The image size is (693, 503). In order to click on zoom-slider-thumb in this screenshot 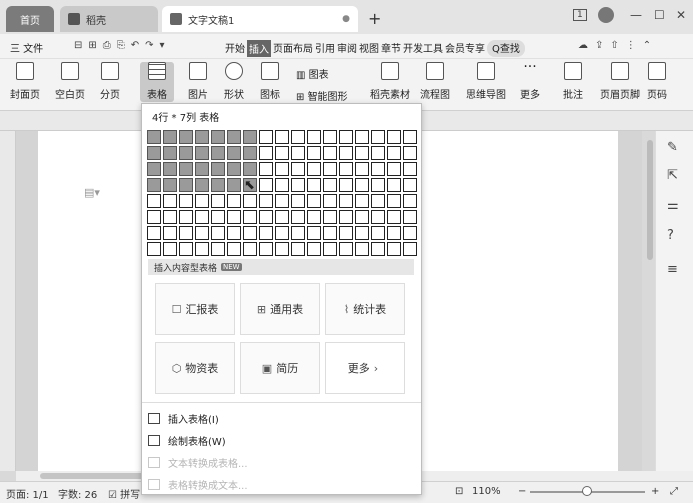, I will do `click(587, 491)`.